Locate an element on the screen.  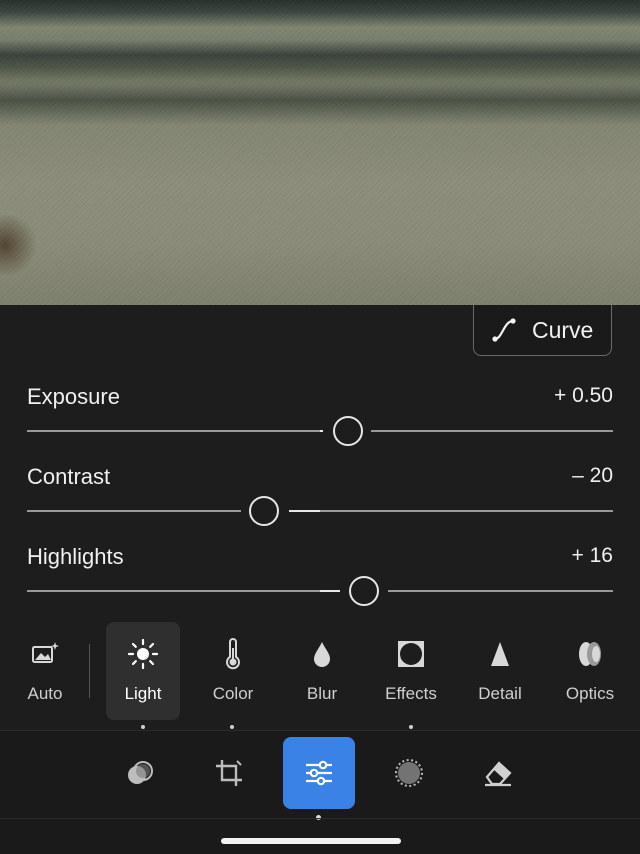
tool-detail-label: Detail is located at coordinates (500, 693).